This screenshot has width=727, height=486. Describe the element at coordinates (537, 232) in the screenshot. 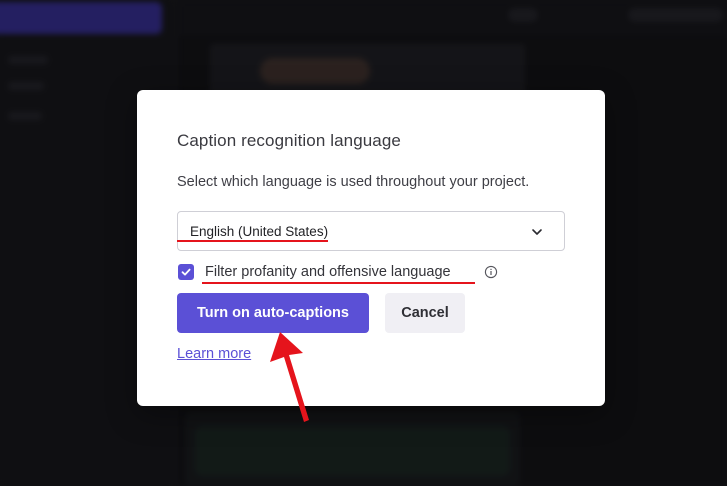

I see `chevron-down-icon` at that location.